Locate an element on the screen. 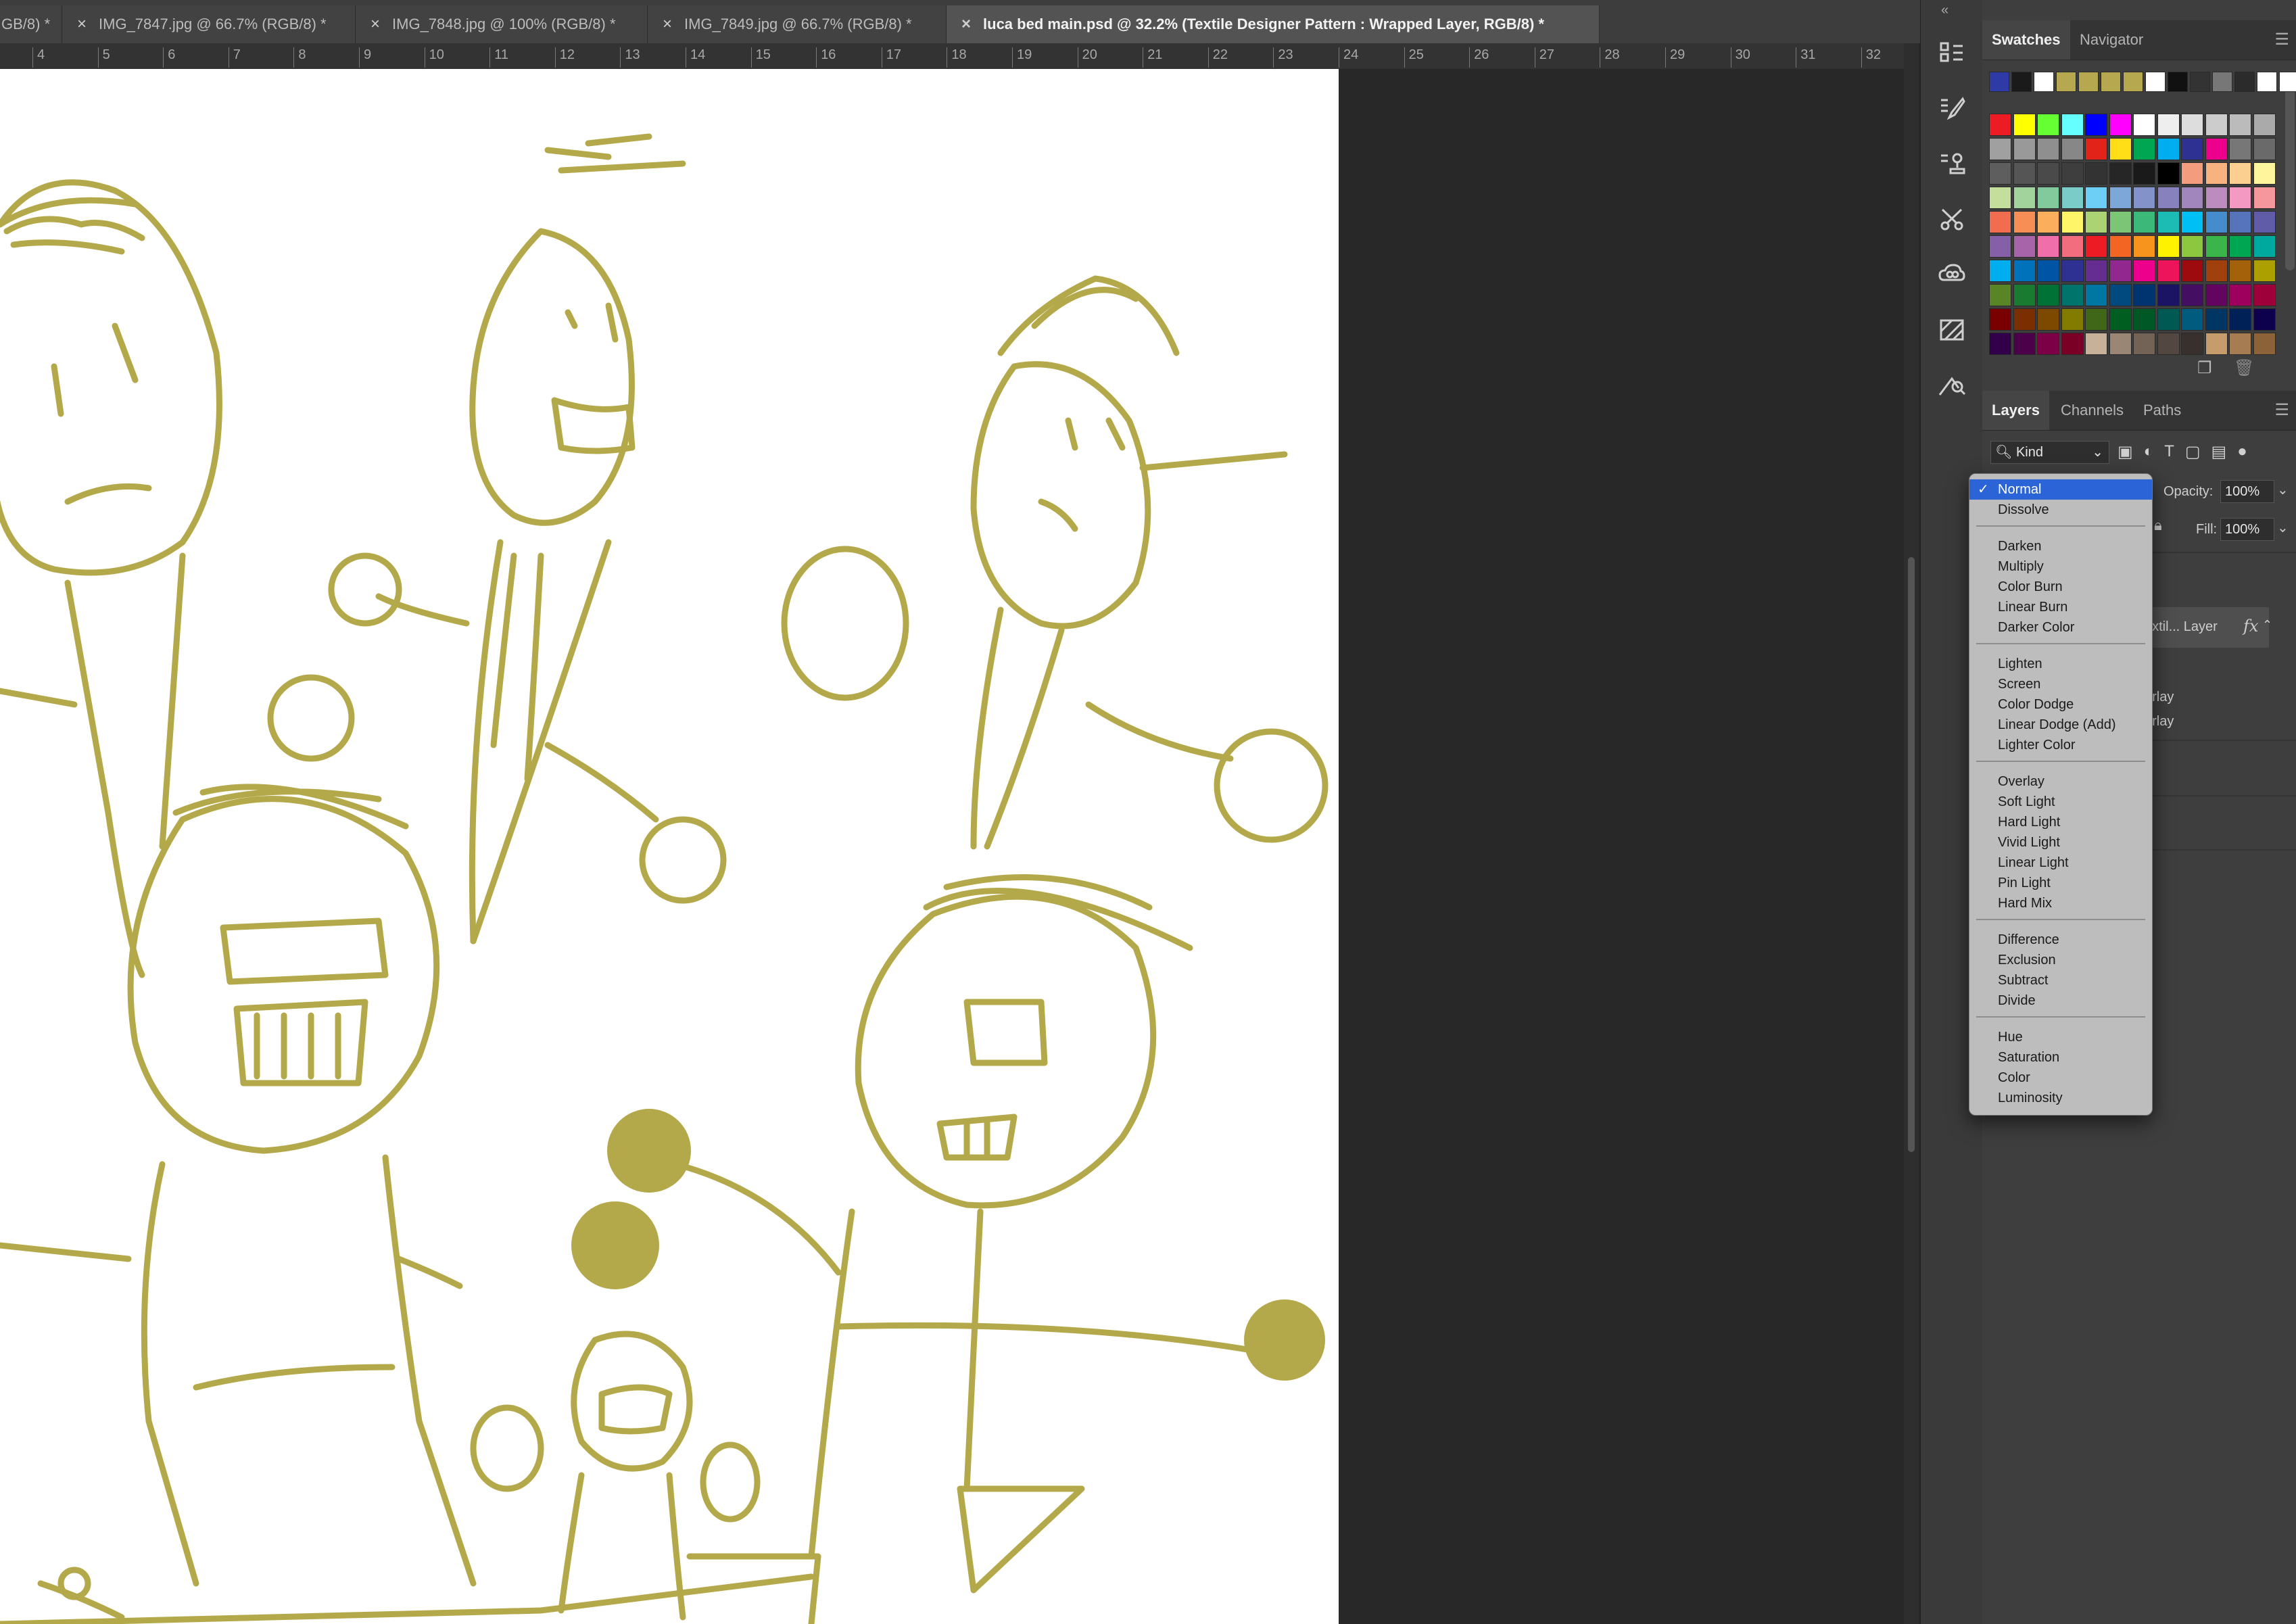  brush-settings-icon is located at coordinates (1952, 108).